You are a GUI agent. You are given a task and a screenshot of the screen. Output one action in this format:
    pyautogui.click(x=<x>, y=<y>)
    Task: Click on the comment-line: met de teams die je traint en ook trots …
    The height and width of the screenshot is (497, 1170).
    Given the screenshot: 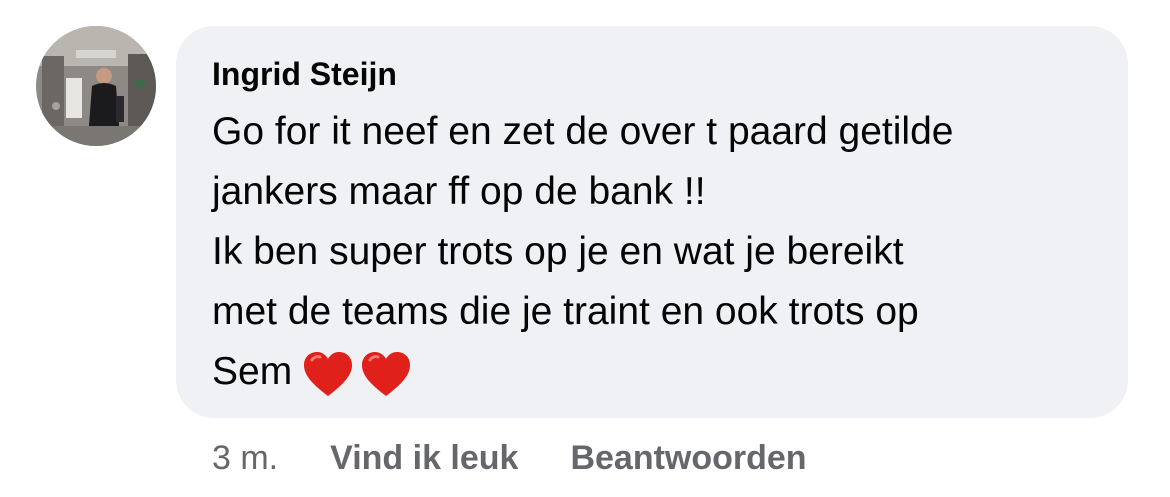 What is the action you would take?
    pyautogui.click(x=565, y=311)
    